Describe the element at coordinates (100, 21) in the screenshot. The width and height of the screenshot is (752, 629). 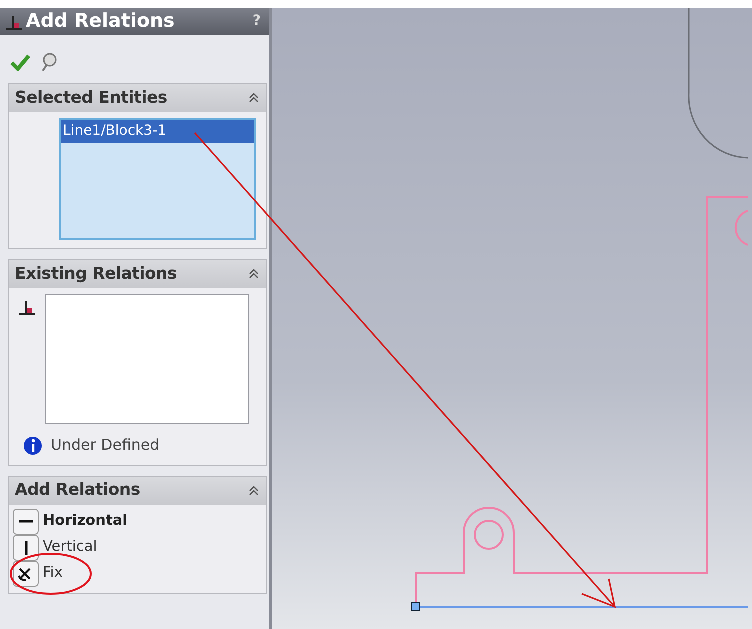
I see `panel-title: Add Relations` at that location.